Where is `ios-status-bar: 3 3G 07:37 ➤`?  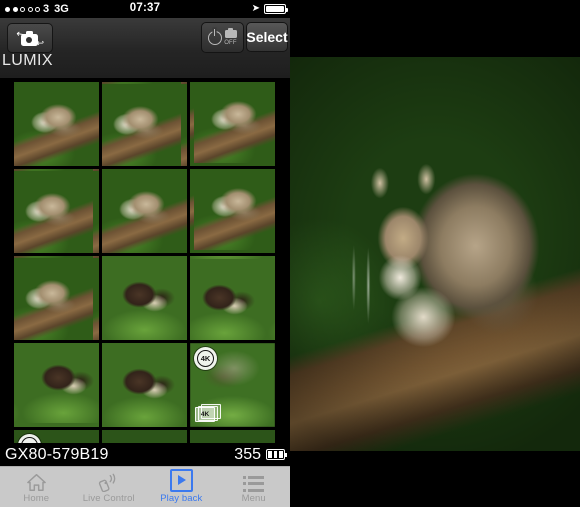
ios-status-bar: 3 3G 07:37 ➤ is located at coordinates (145, 9).